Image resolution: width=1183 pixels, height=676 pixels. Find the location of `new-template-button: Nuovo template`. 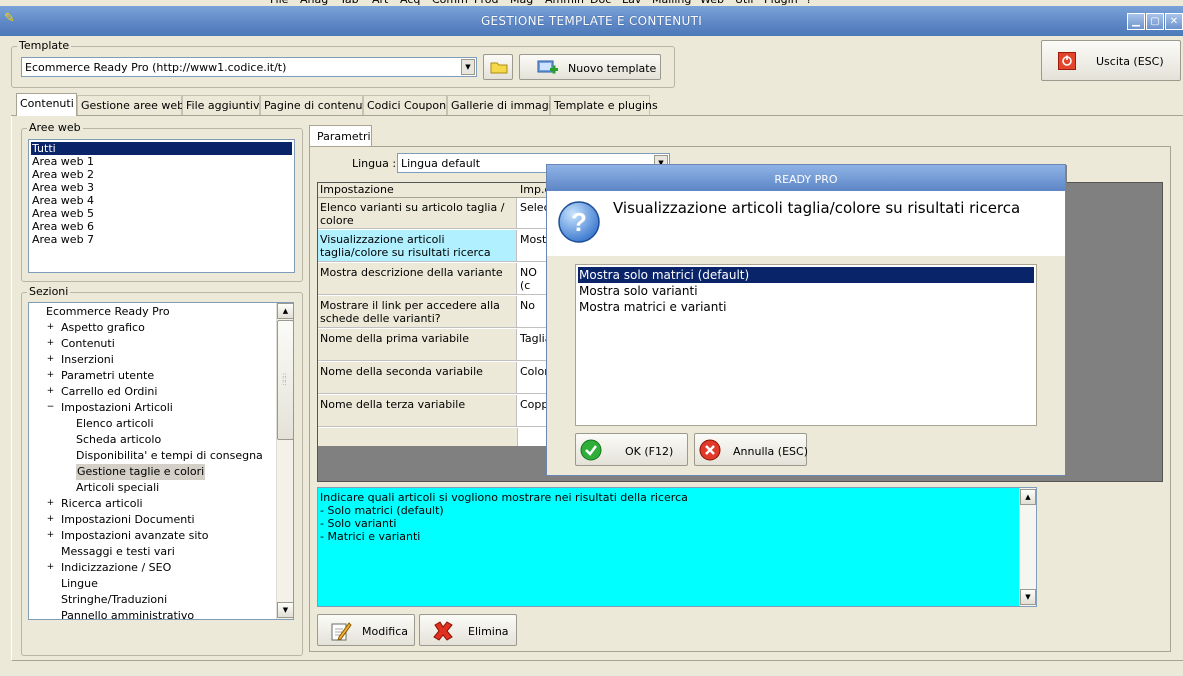

new-template-button: Nuovo template is located at coordinates (590, 67).